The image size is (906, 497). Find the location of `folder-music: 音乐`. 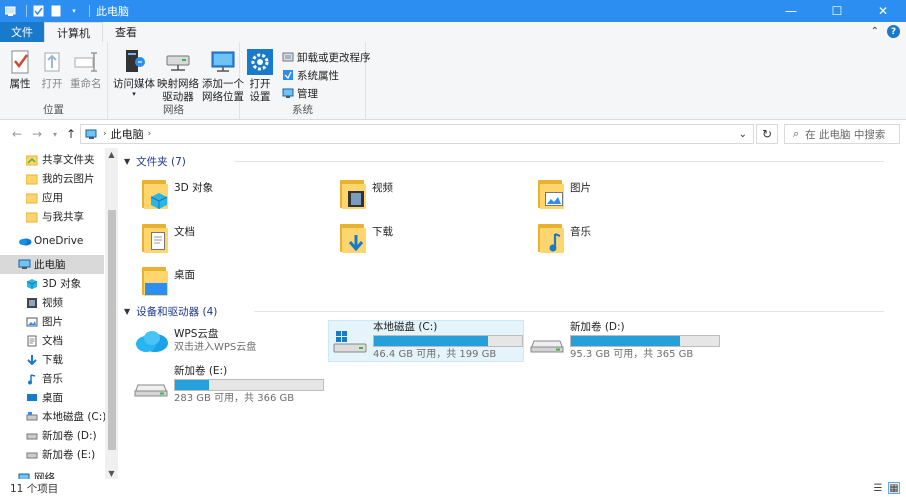

folder-music: 音乐 is located at coordinates (563, 242).